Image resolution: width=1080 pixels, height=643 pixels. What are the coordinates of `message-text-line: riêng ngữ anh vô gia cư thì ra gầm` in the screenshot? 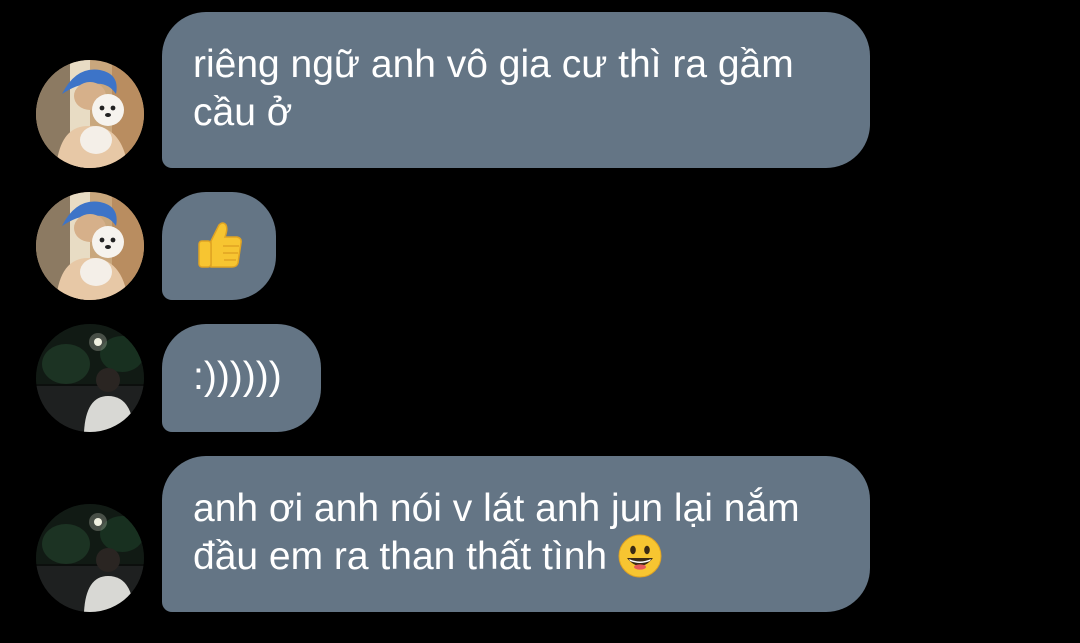 It's located at (493, 64).